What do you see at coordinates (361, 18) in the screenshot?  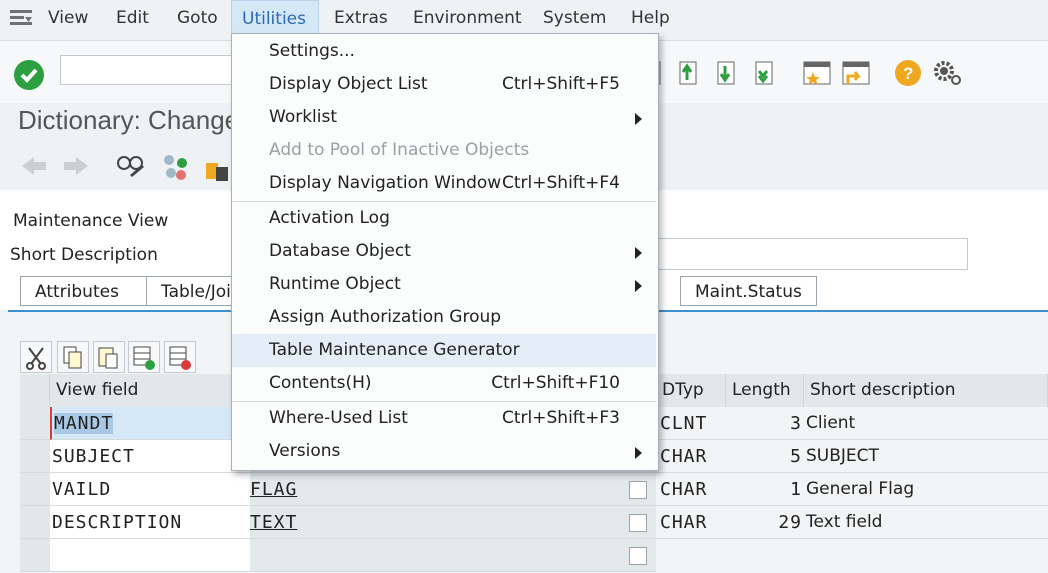 I see `menu-extras: Extras` at bounding box center [361, 18].